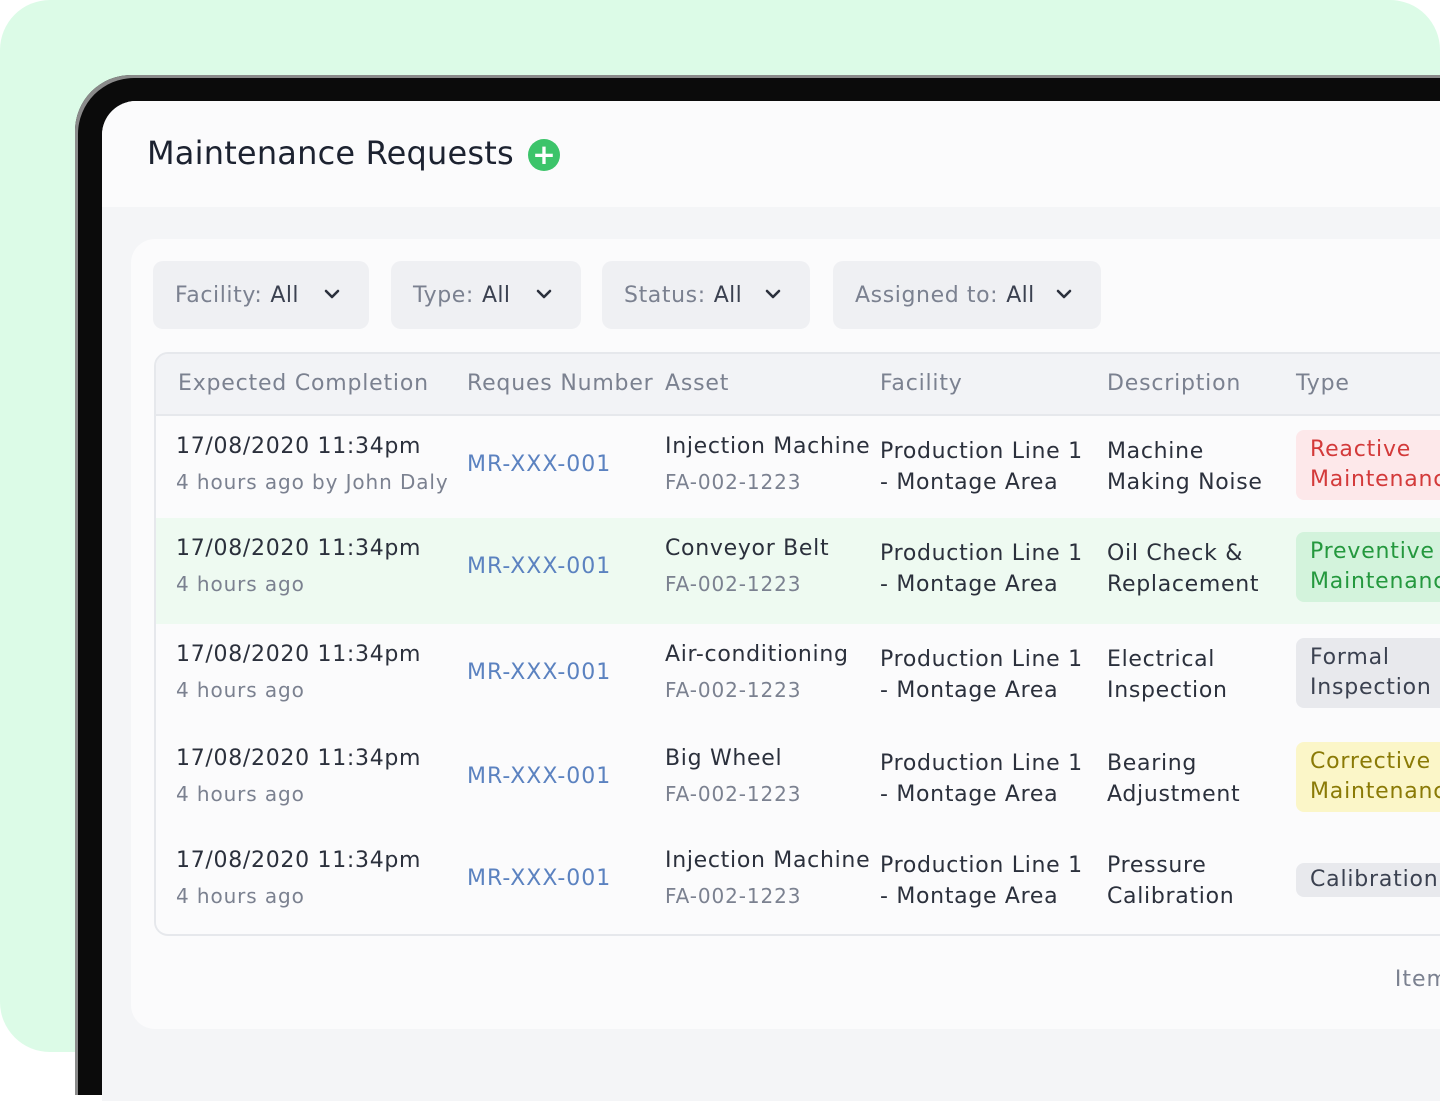  What do you see at coordinates (1171, 896) in the screenshot?
I see `description-line: Calibration` at bounding box center [1171, 896].